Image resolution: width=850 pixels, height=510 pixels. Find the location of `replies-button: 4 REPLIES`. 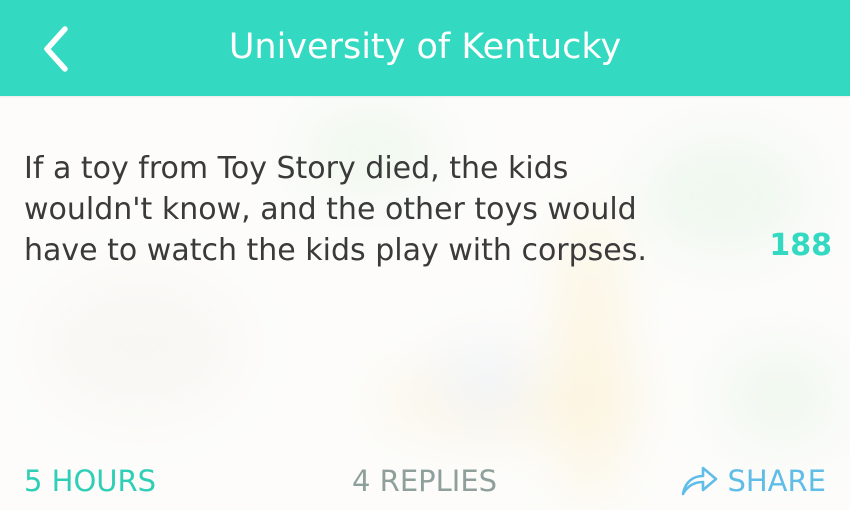

replies-button: 4 REPLIES is located at coordinates (424, 481).